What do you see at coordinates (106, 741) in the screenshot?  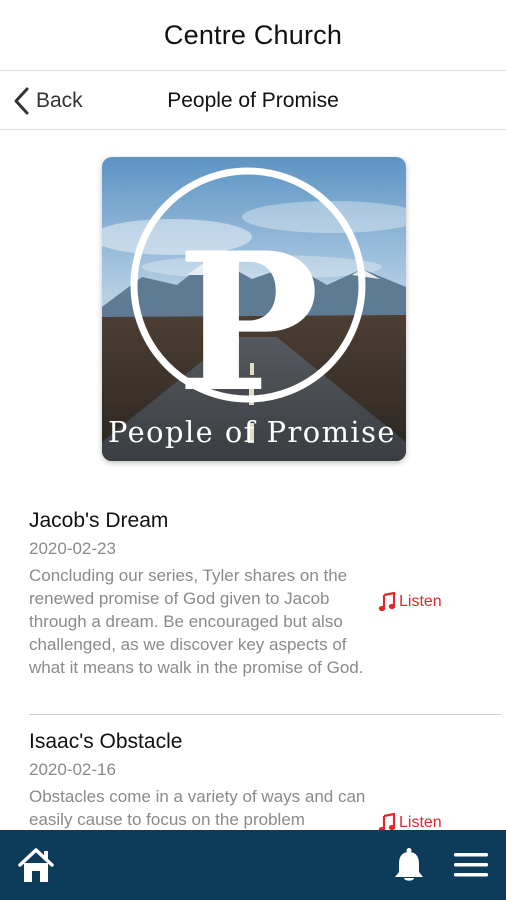 I see `episode-title: Isaac's Obstacle` at bounding box center [106, 741].